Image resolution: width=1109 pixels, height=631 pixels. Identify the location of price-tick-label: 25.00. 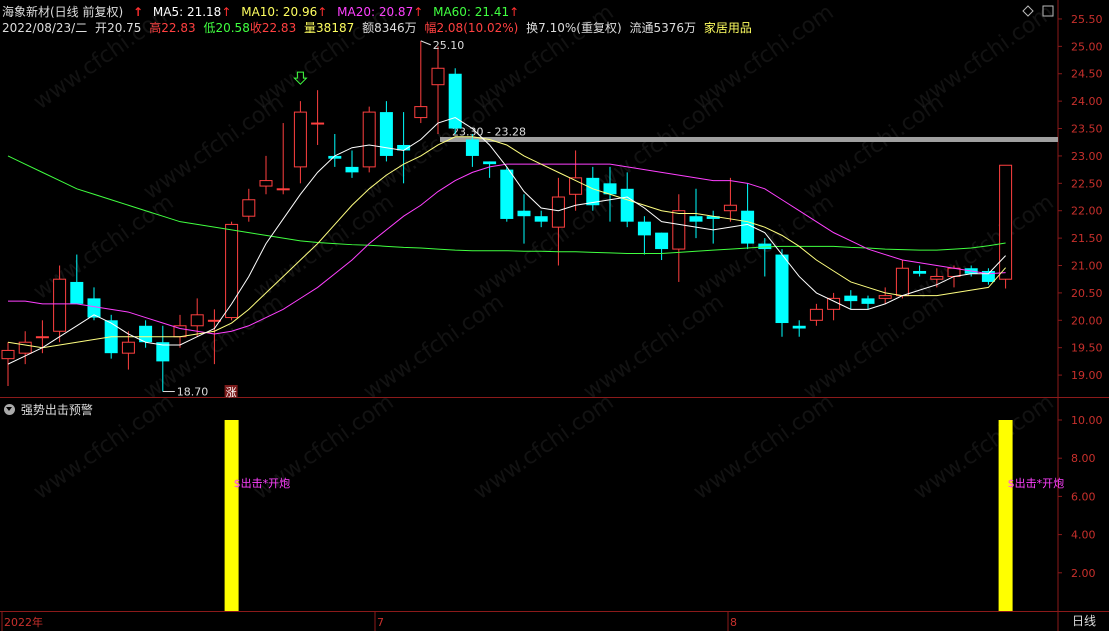
(1087, 46).